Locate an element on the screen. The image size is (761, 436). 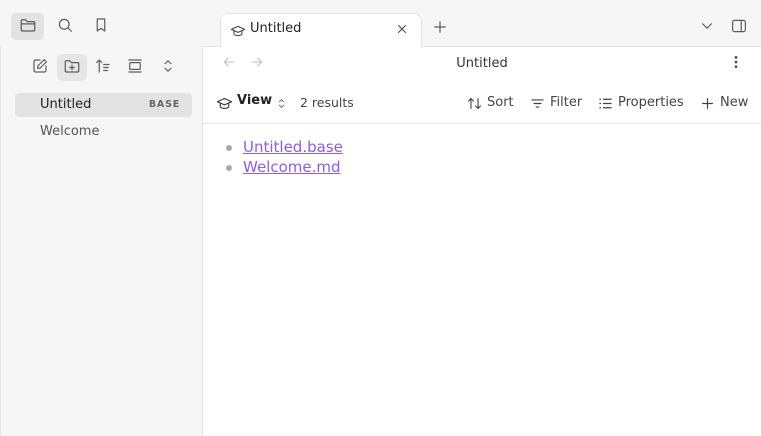
file-label: Welcome is located at coordinates (70, 131).